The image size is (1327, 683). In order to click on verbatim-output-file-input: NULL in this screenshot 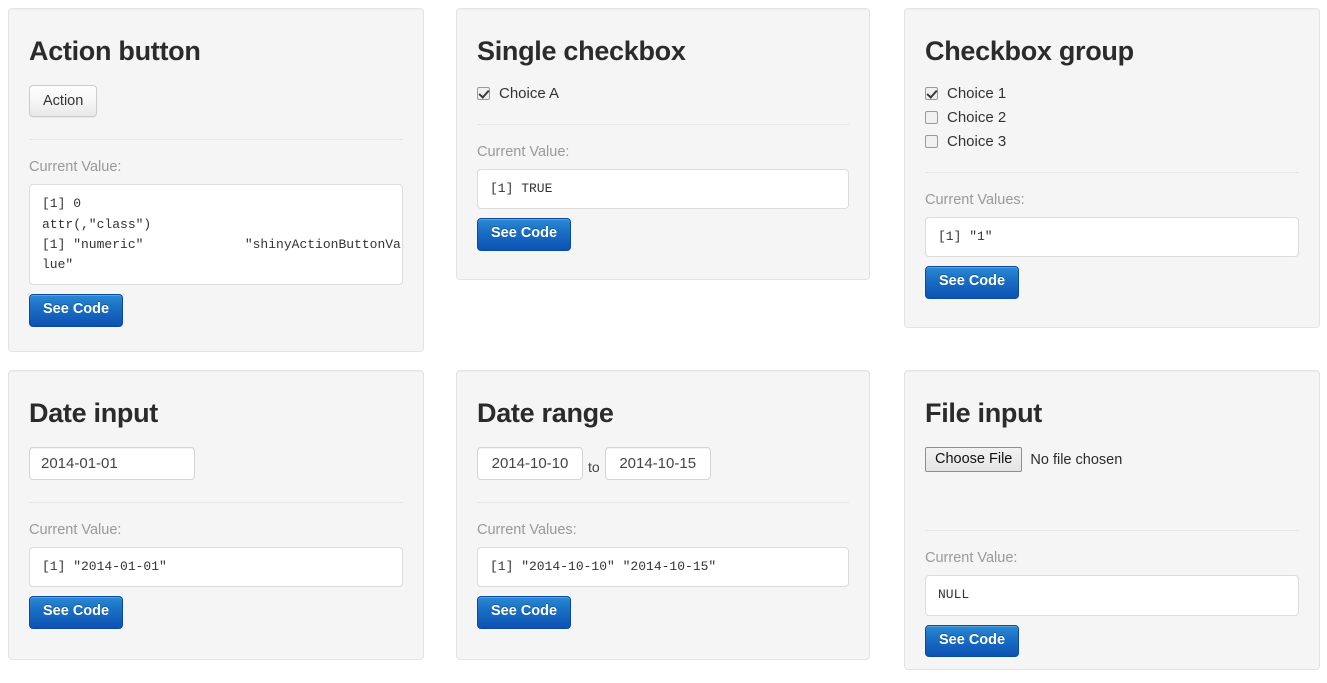, I will do `click(1112, 595)`.